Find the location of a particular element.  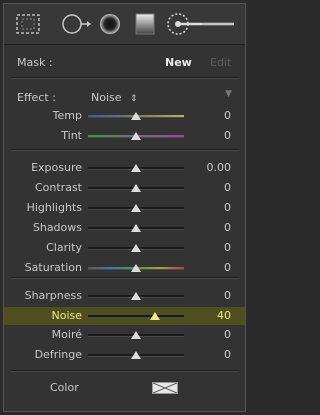

effect-preset-select: Noise ⇕ is located at coordinates (114, 97).